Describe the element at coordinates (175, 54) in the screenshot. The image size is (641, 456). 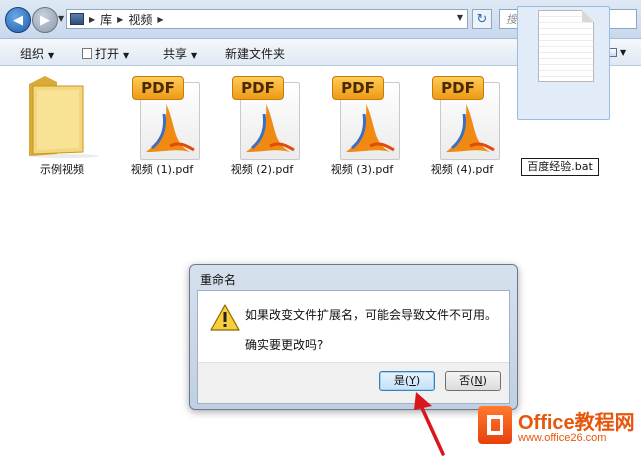
I see `share-label: 共享` at that location.